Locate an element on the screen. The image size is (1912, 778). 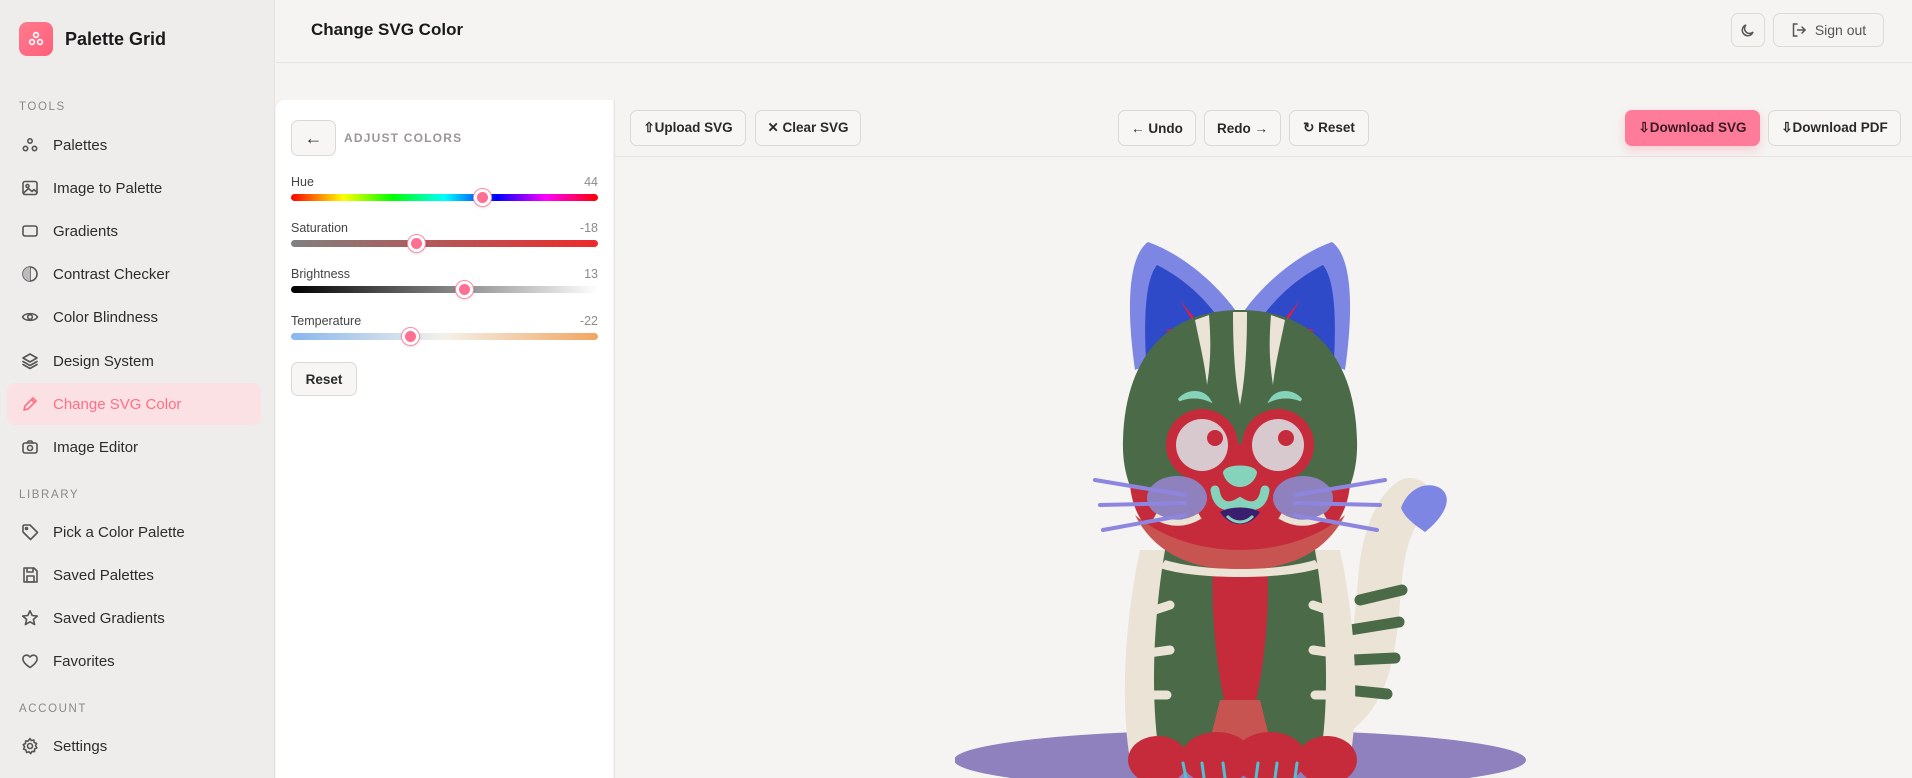
moon-icon is located at coordinates (1747, 30).